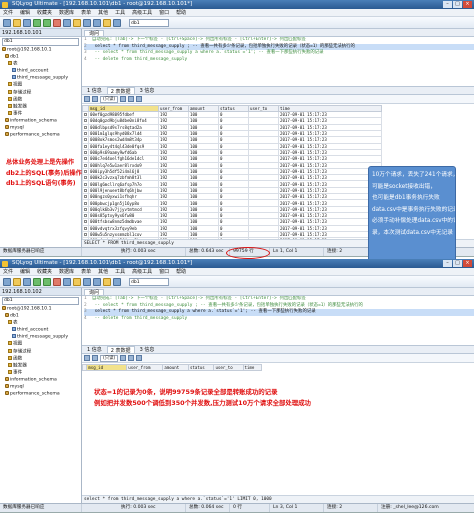 Image resolution: width=474 pixels, height=513 pixels. What do you see at coordinates (107, 367) in the screenshot?
I see `column-header: msg_id` at bounding box center [107, 367].